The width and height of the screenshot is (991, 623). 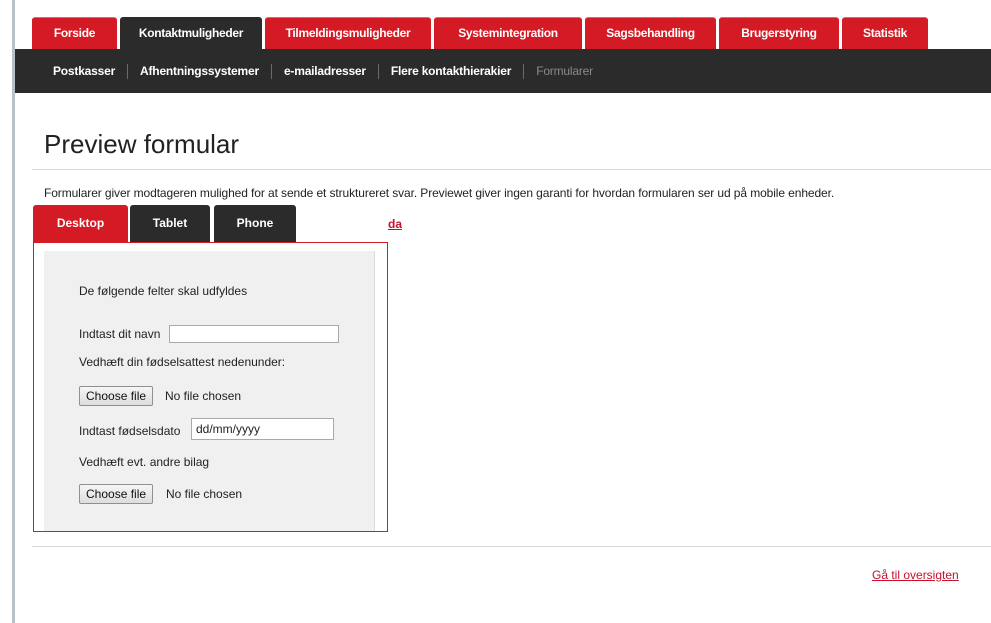 I want to click on subnav-flere-kontakthierakier: Flere kontakthierakier, so click(x=451, y=71).